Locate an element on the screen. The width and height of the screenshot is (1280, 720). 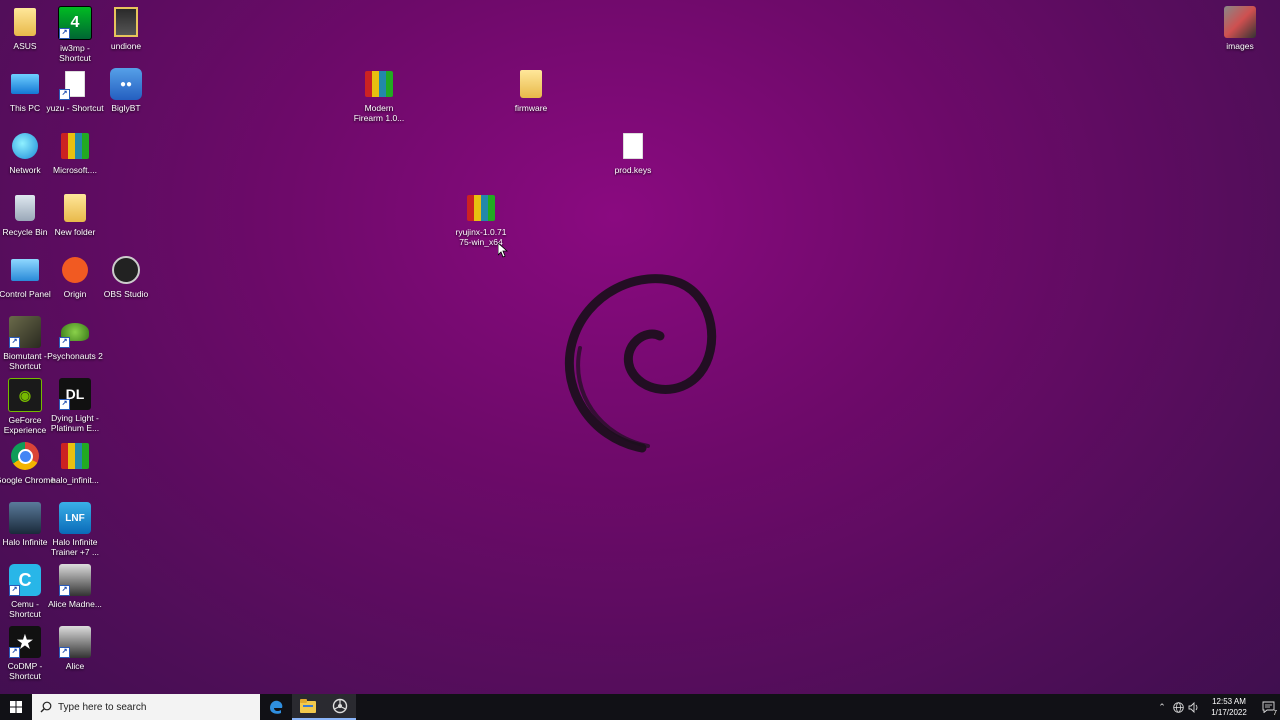
icon-label: Psychonauts 2 is located at coordinates (75, 356).